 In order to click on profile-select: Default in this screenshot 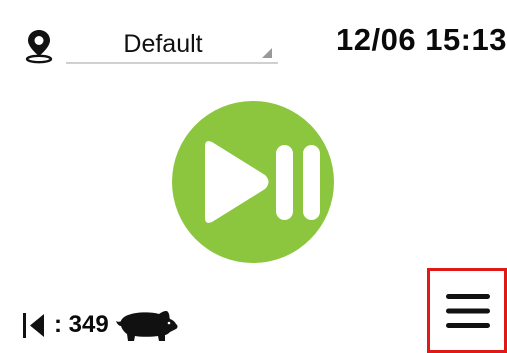, I will do `click(172, 43)`.